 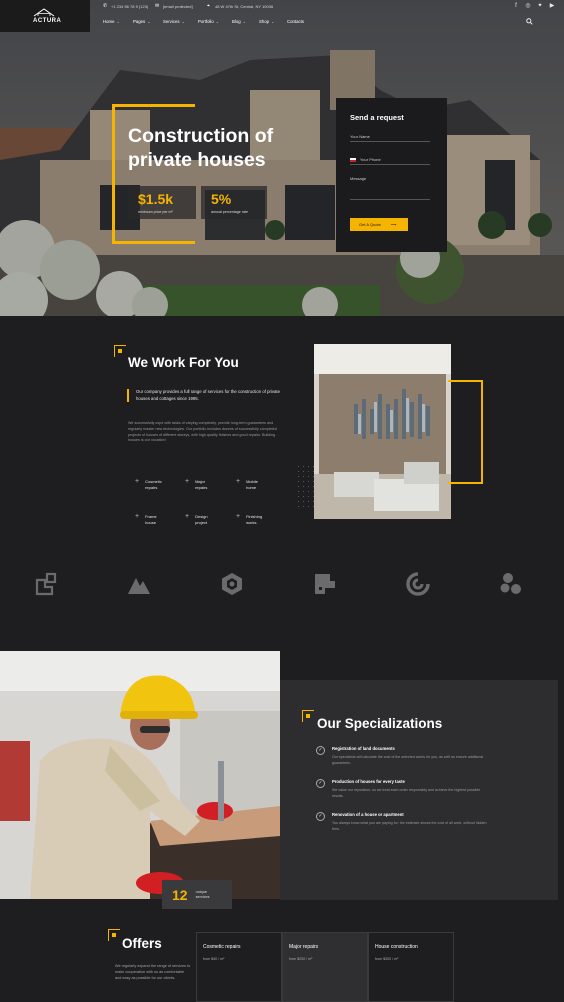 I want to click on social-links: f ◎ ✦ ▶, so click(x=534, y=6).